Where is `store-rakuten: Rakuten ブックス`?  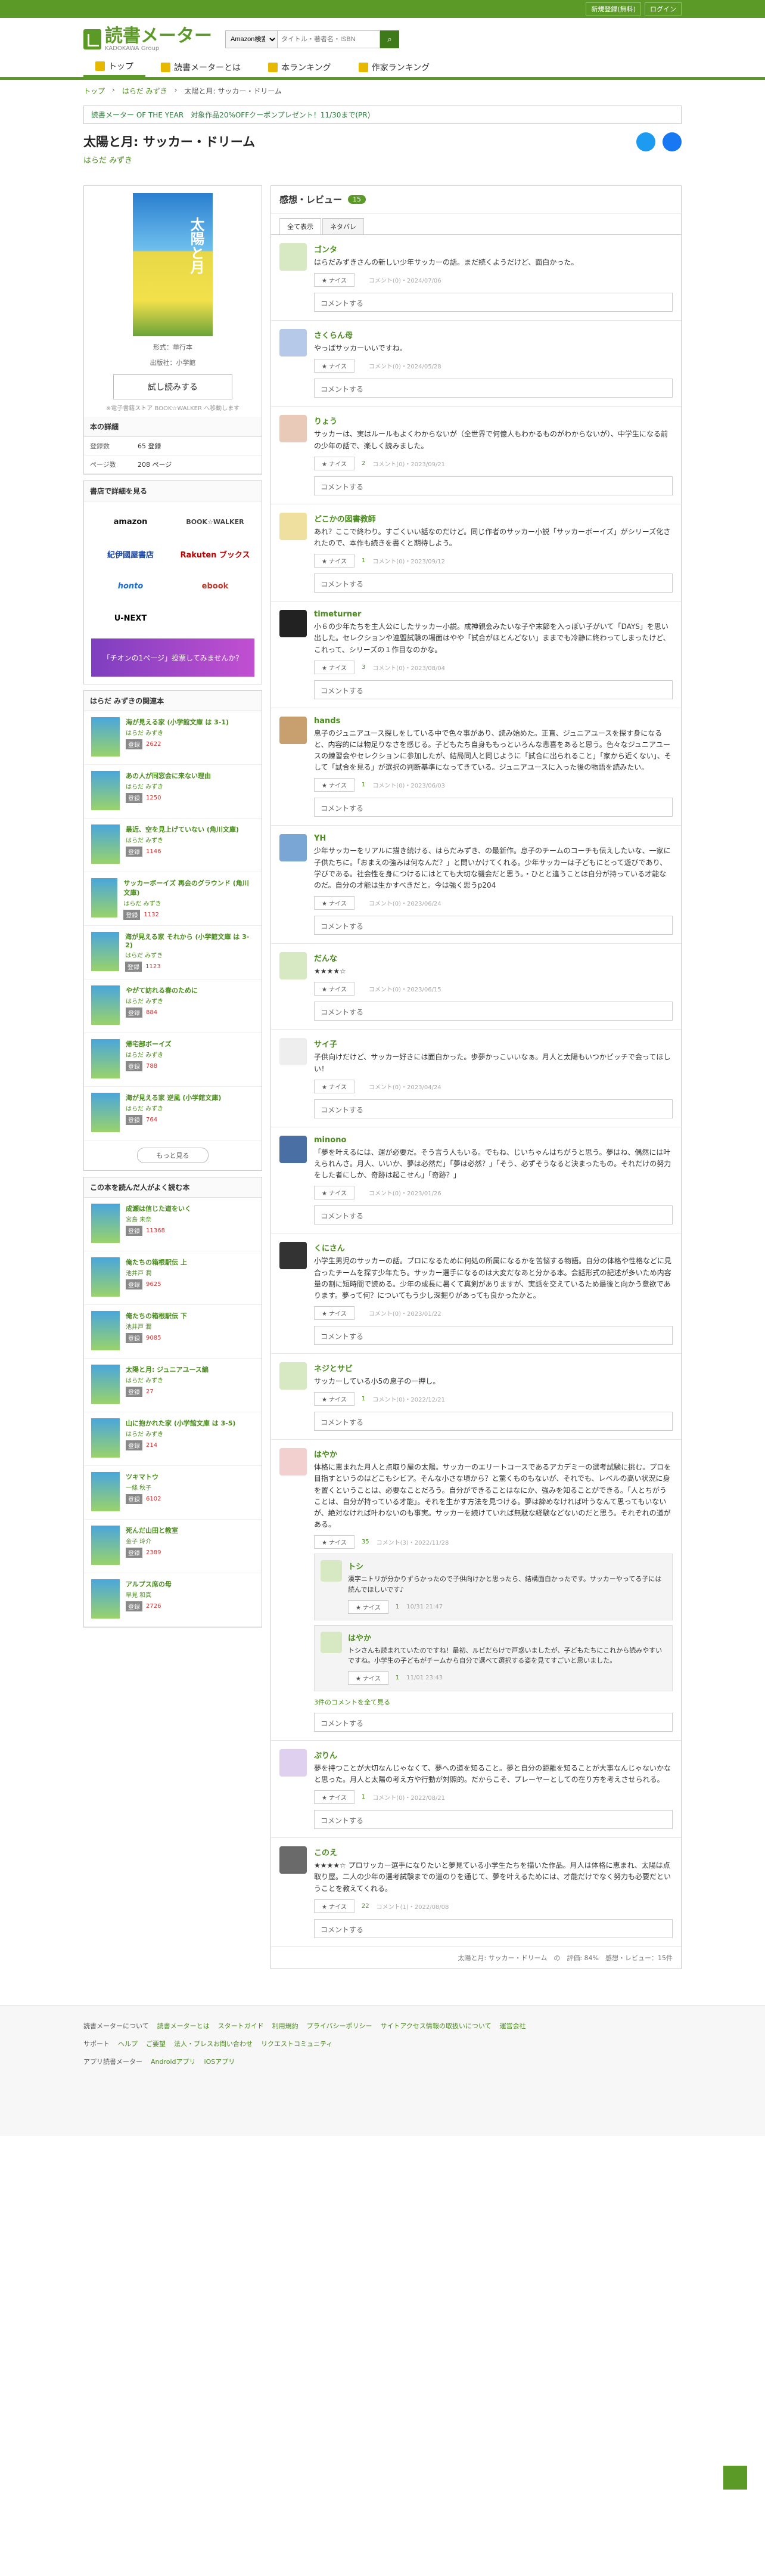 store-rakuten: Rakuten ブックス is located at coordinates (215, 554).